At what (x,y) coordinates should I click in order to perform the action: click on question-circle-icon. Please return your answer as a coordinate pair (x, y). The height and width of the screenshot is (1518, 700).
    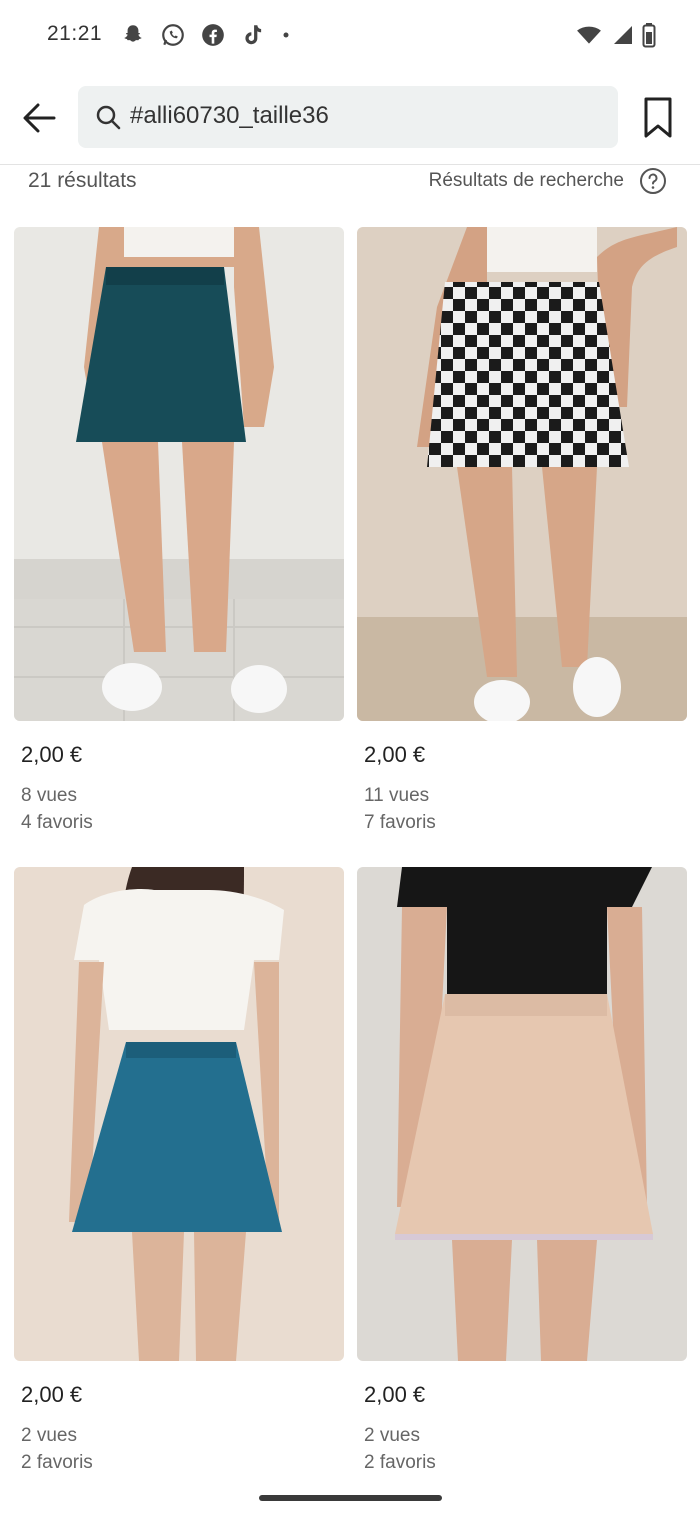
    Looking at the image, I should click on (653, 181).